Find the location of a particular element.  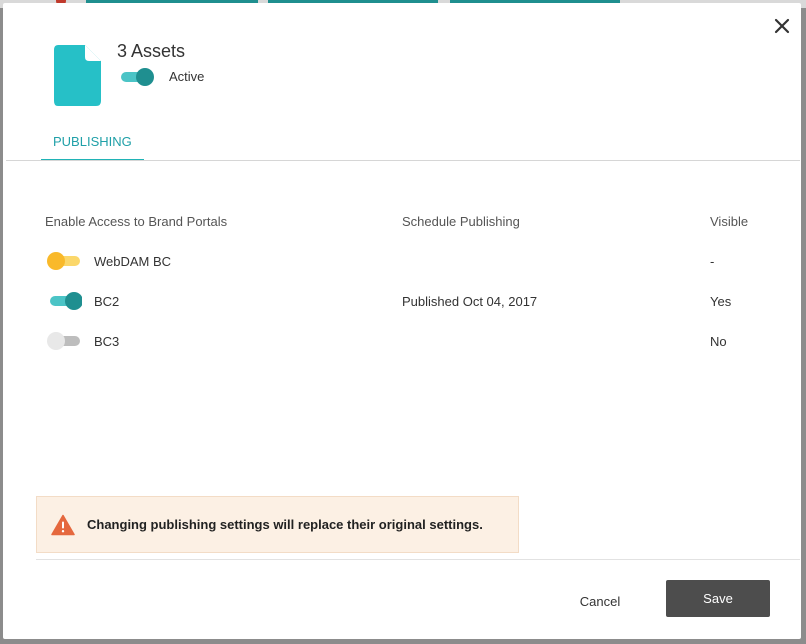

visible-value: - is located at coordinates (712, 261).